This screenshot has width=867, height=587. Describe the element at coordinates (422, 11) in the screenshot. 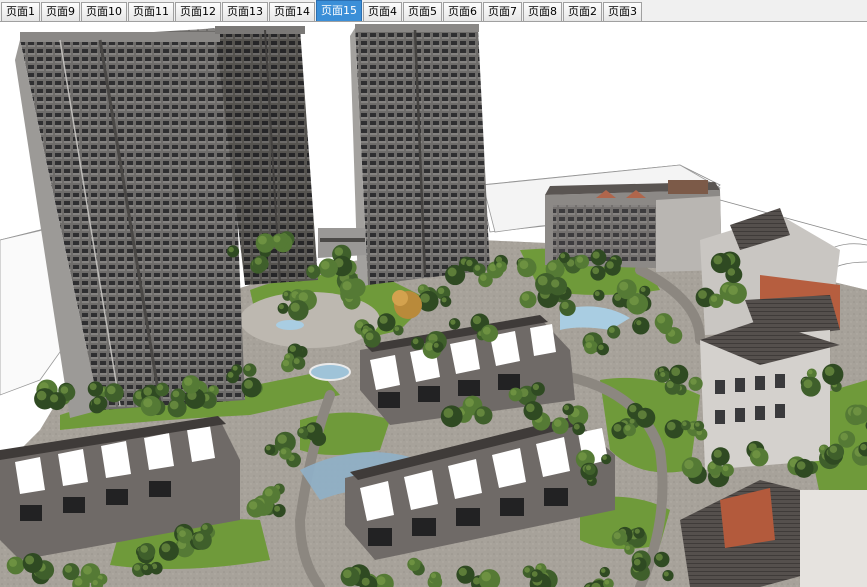

I see `scene-tab: 页面5` at that location.